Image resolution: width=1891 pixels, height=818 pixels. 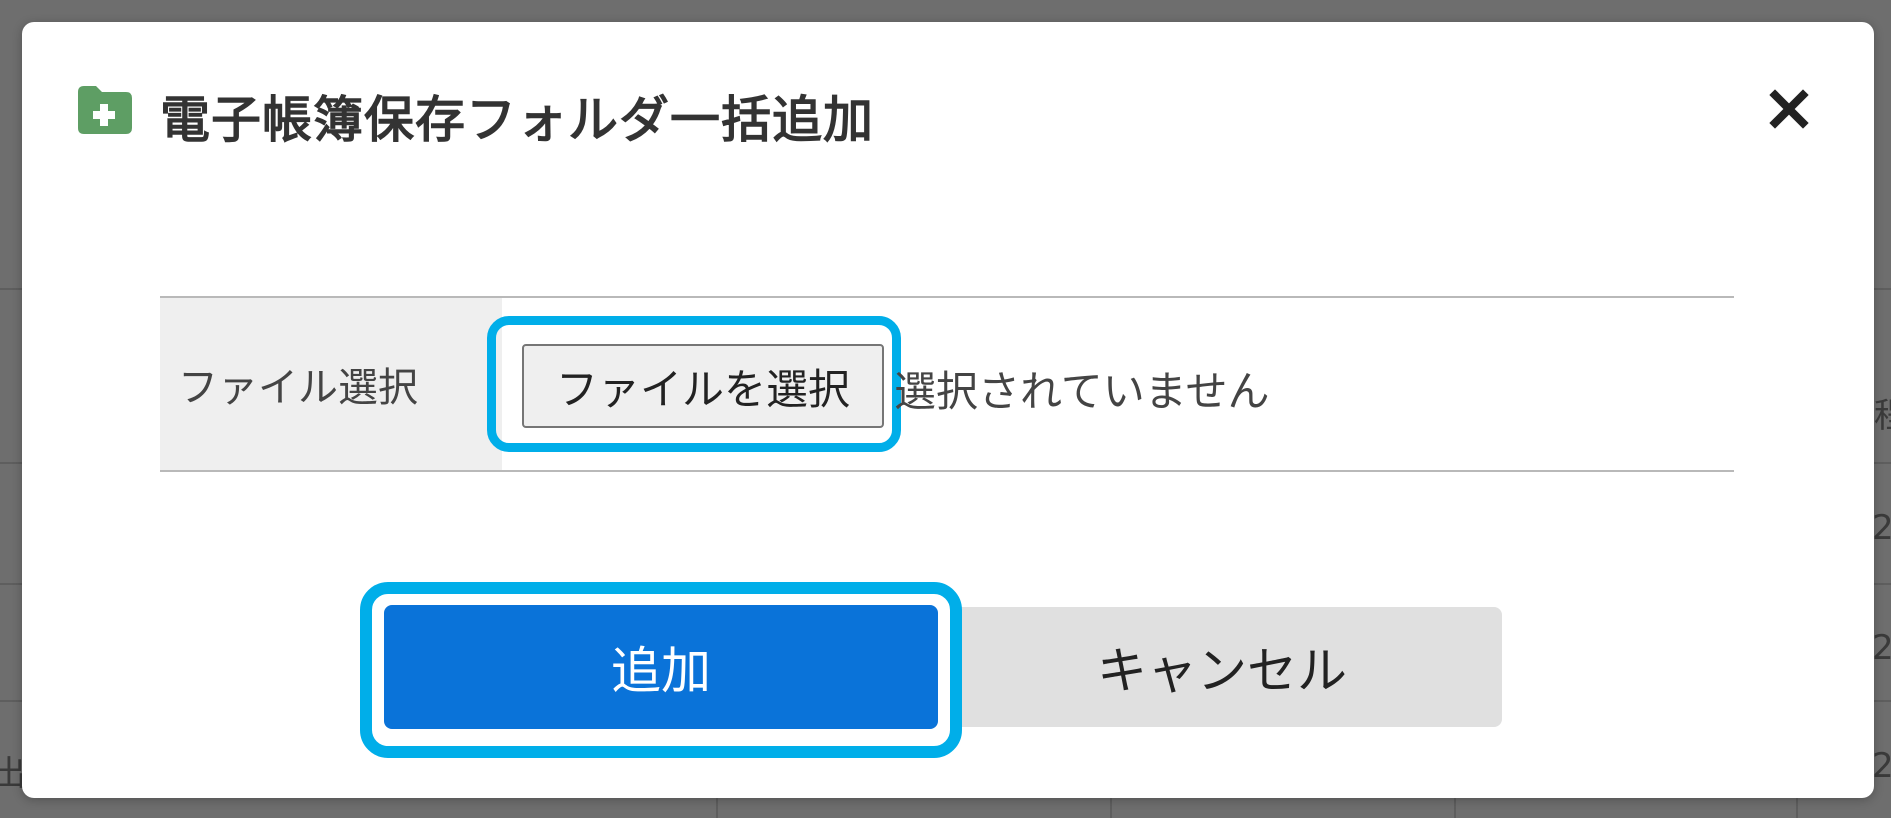 I want to click on close-button, so click(x=1789, y=111).